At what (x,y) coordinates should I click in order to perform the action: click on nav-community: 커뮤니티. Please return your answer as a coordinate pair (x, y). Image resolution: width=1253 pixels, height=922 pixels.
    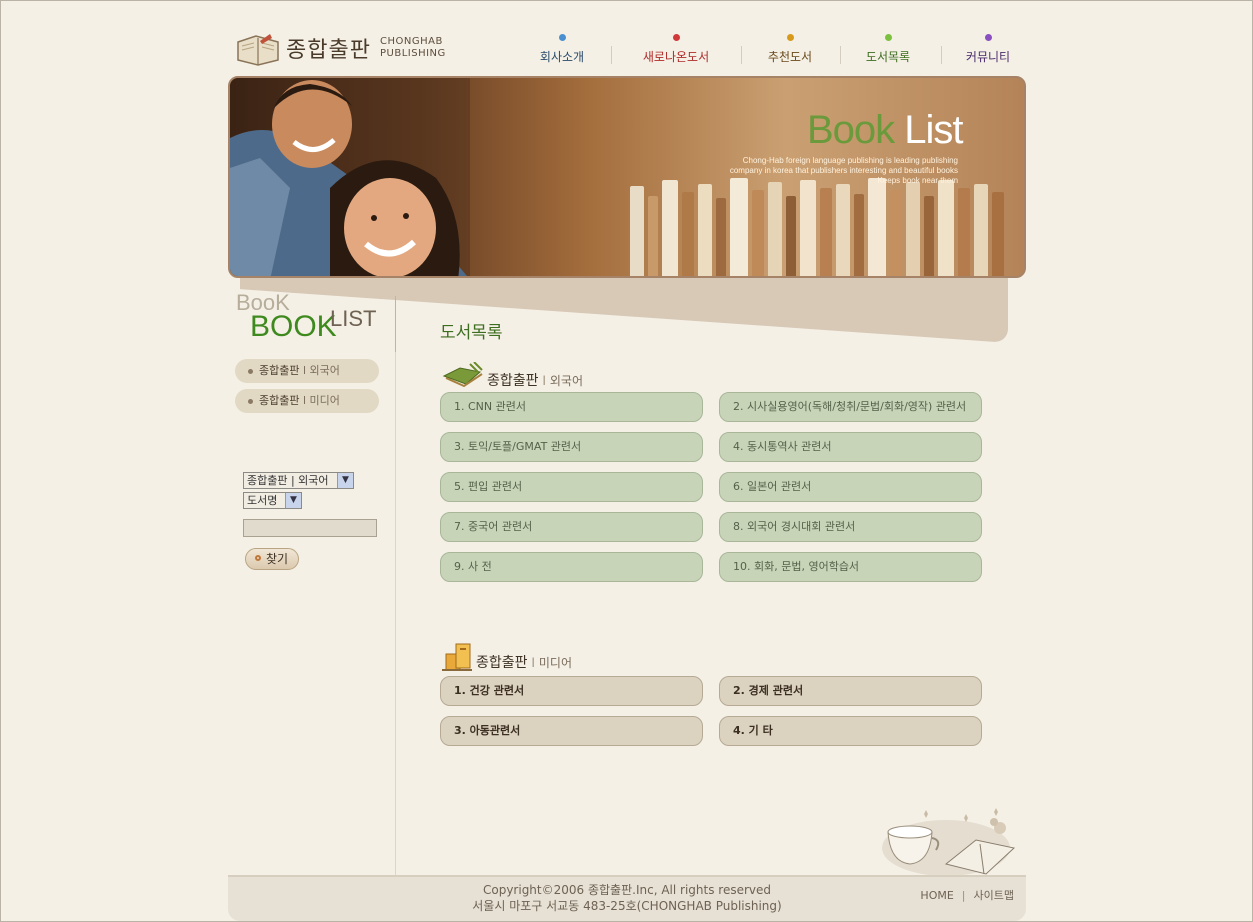
    Looking at the image, I should click on (988, 49).